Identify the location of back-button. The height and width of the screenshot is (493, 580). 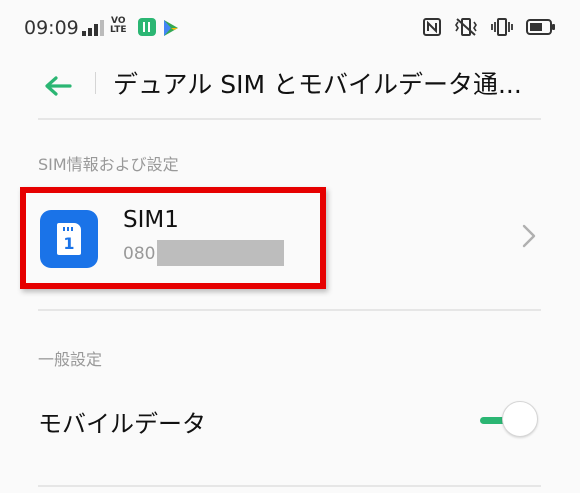
(58, 86).